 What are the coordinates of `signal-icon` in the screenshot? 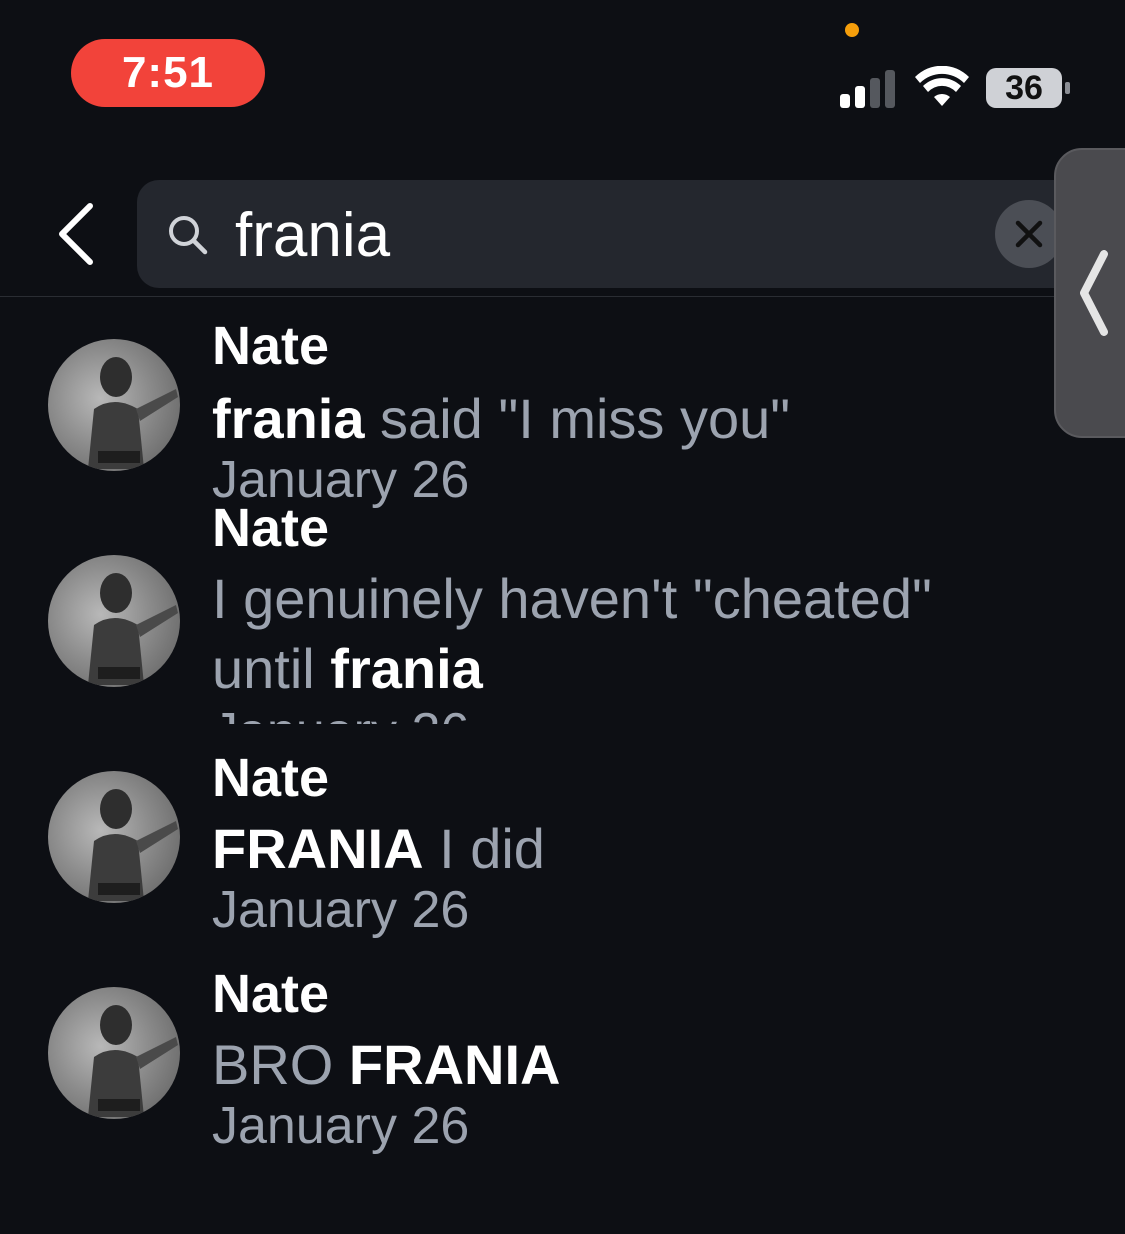 It's located at (870, 89).